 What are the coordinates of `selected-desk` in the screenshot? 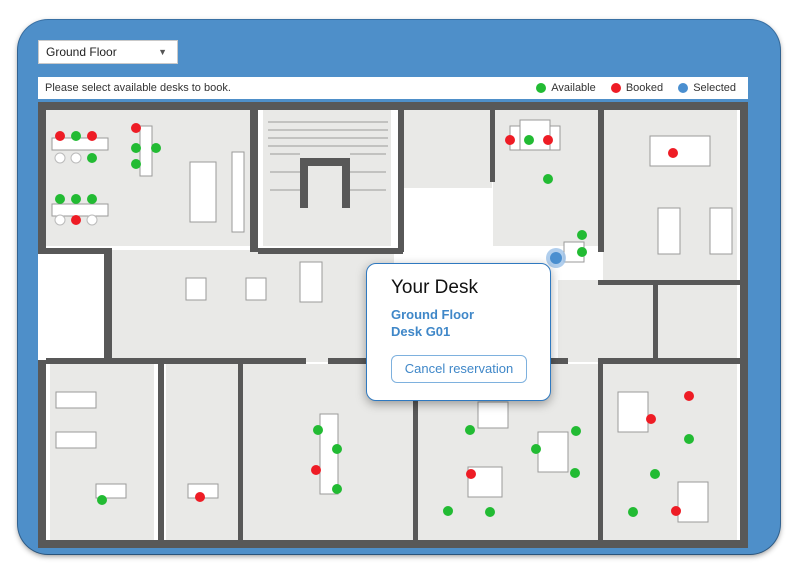 It's located at (556, 258).